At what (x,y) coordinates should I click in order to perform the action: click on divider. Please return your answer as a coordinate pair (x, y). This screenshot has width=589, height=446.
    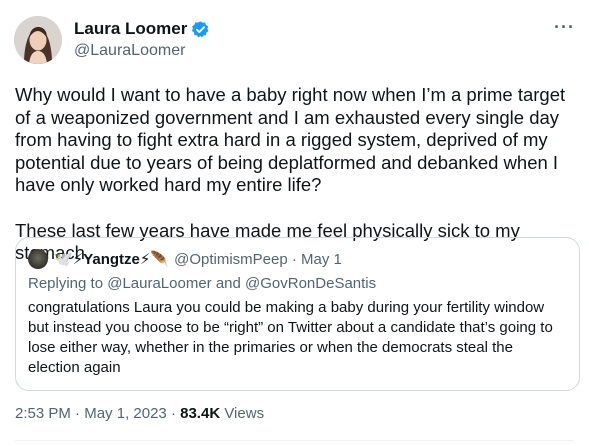
    Looking at the image, I should click on (294, 440).